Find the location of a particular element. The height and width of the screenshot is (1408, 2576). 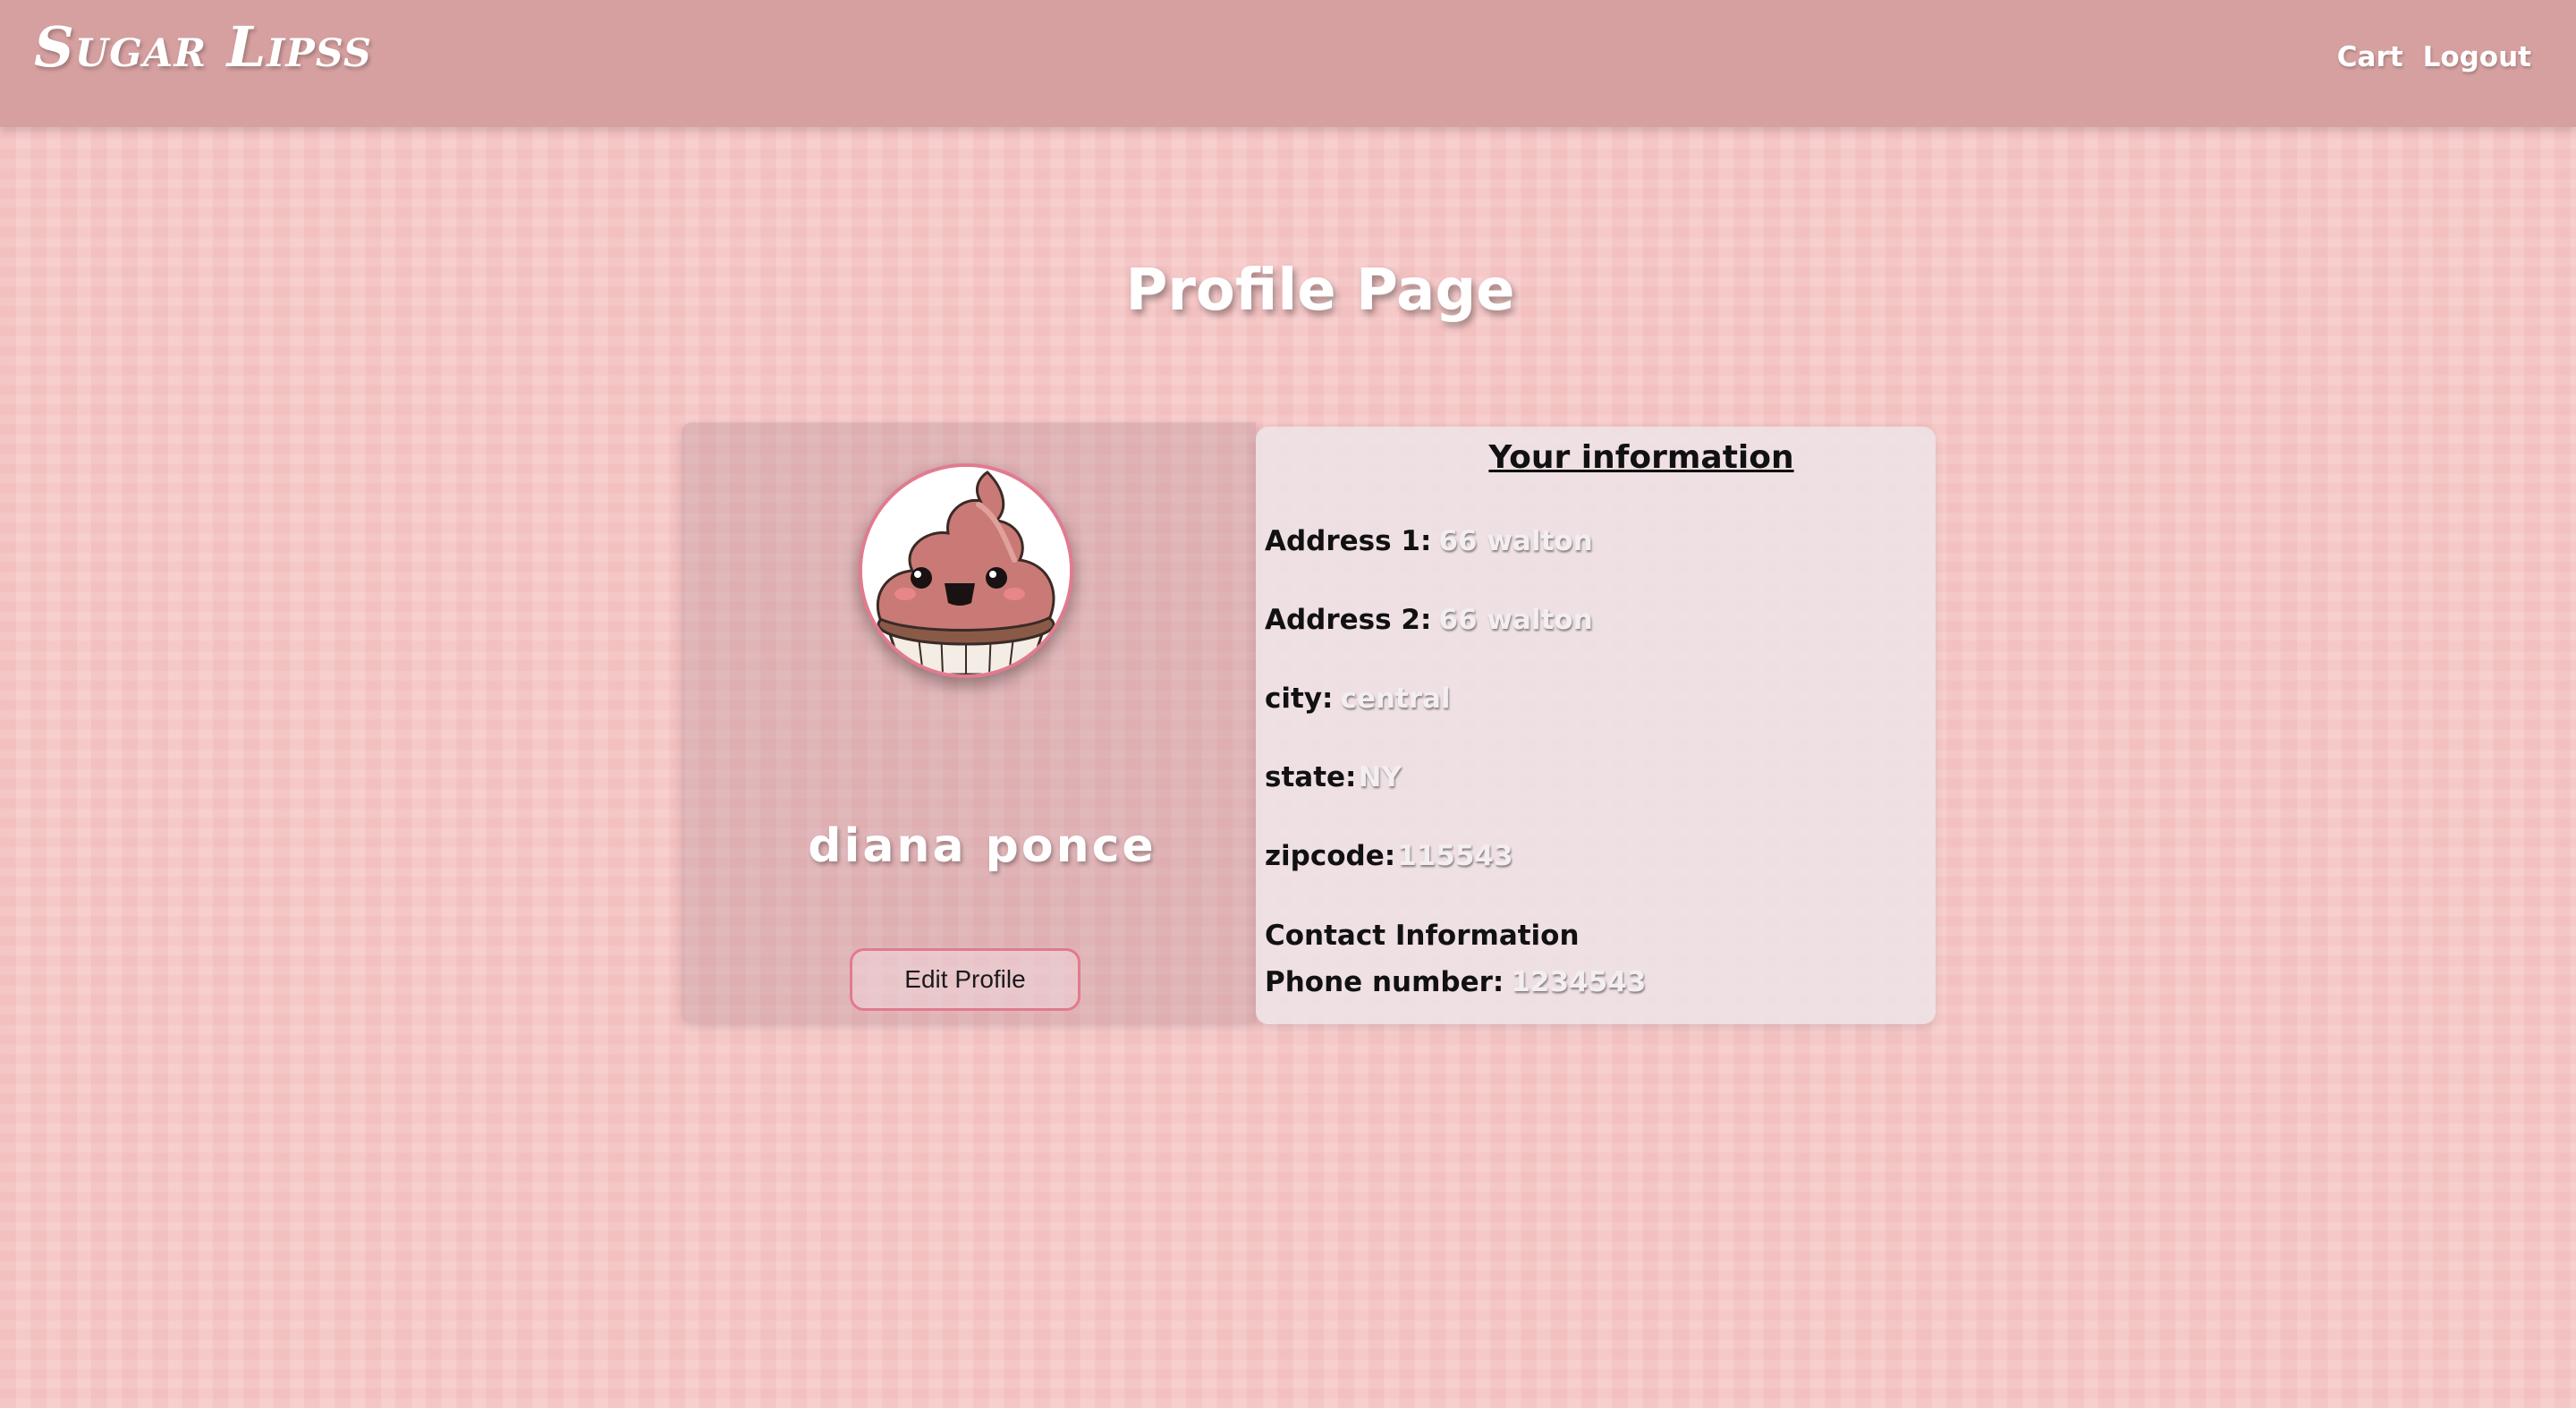

city-row: city: central is located at coordinates (1358, 699).